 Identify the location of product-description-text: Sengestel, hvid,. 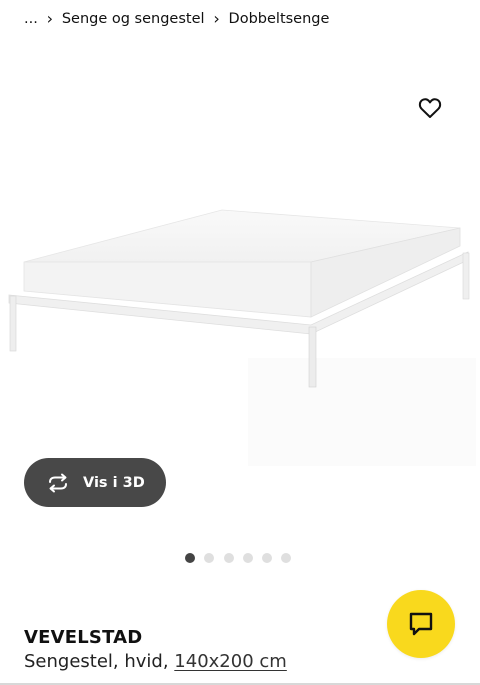
(99, 661).